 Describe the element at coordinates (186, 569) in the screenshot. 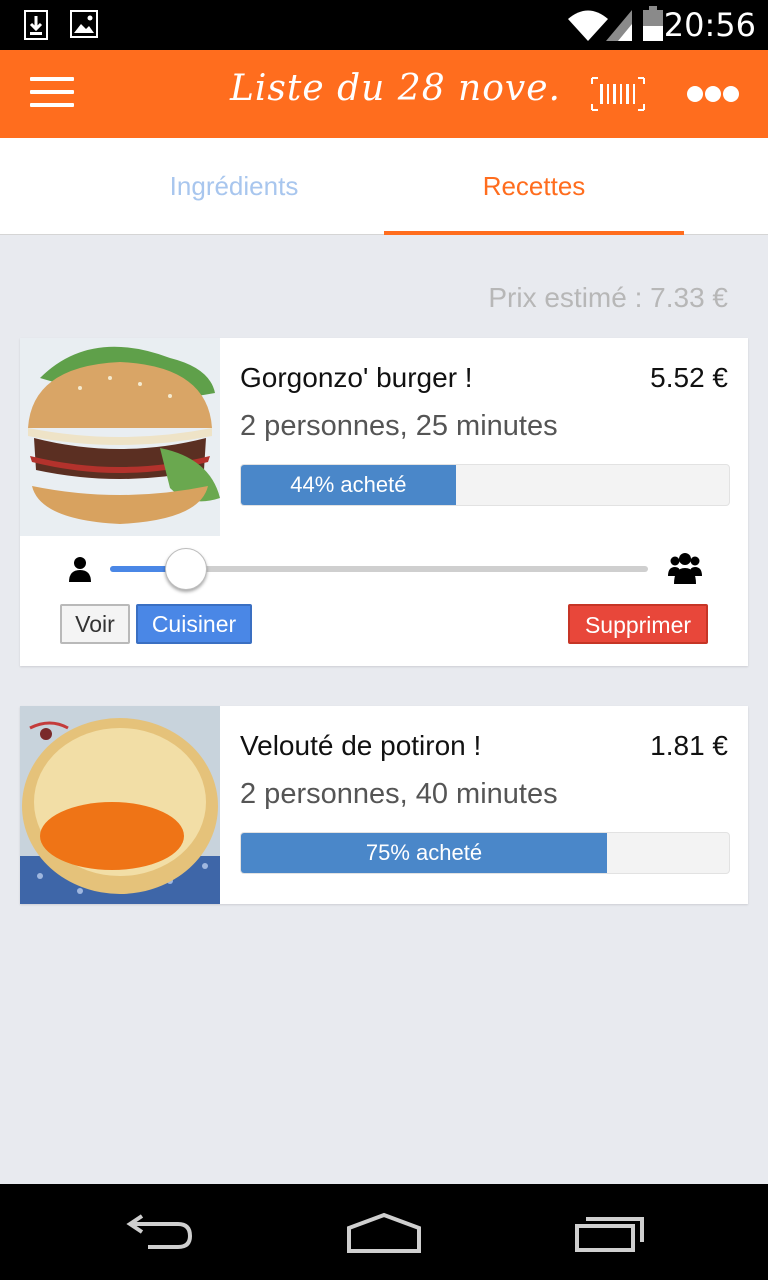

I see `slider-thumb` at that location.